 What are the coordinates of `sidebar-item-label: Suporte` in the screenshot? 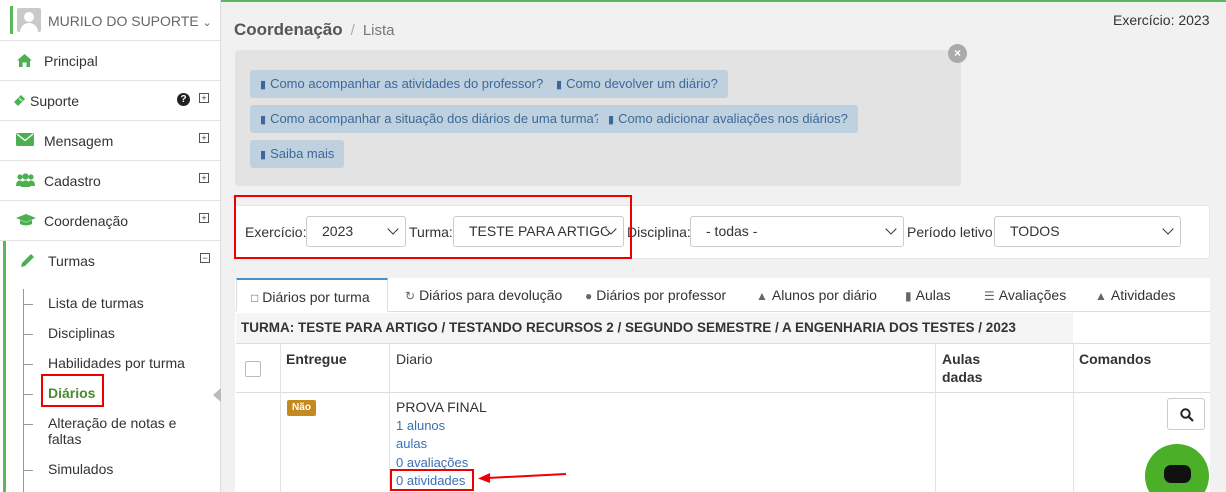 It's located at (55, 101).